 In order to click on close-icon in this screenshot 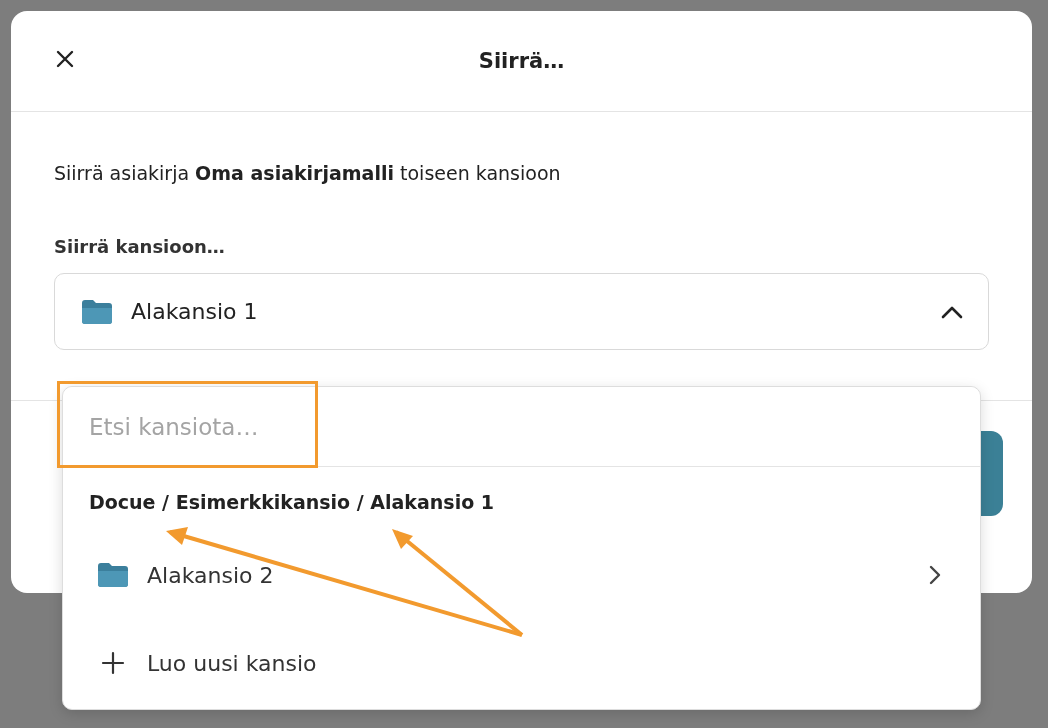, I will do `click(65, 59)`.